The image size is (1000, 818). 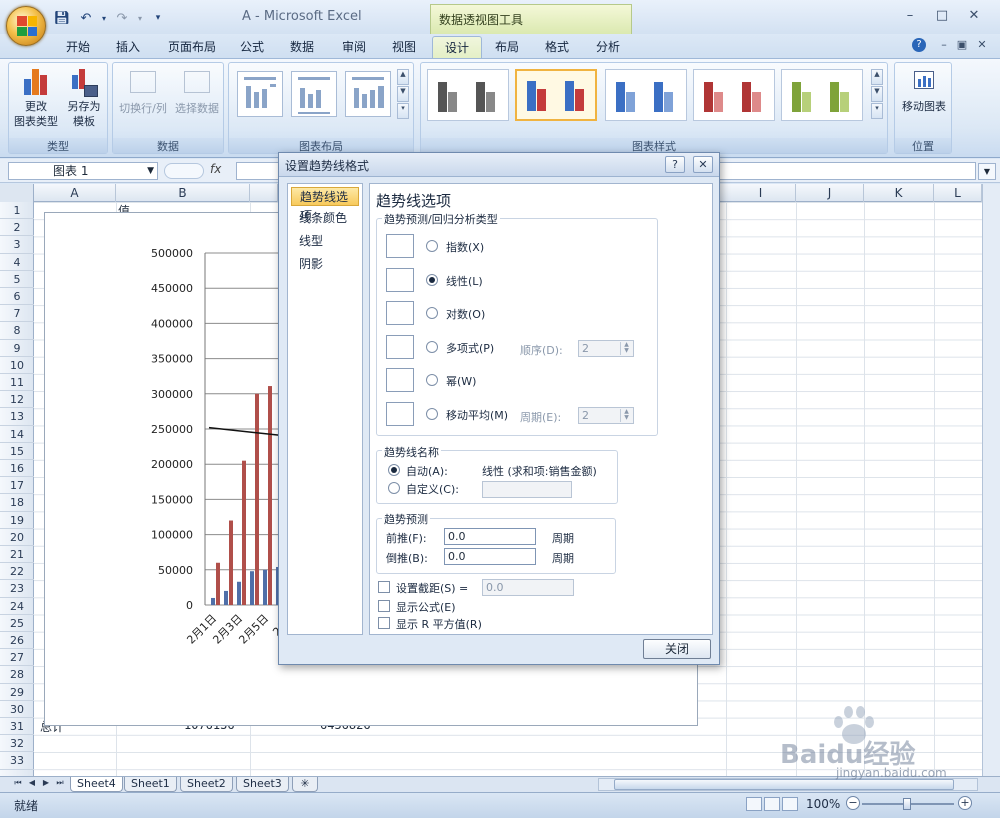 What do you see at coordinates (305, 784) in the screenshot?
I see `insert-sheet-icon: ✳` at bounding box center [305, 784].